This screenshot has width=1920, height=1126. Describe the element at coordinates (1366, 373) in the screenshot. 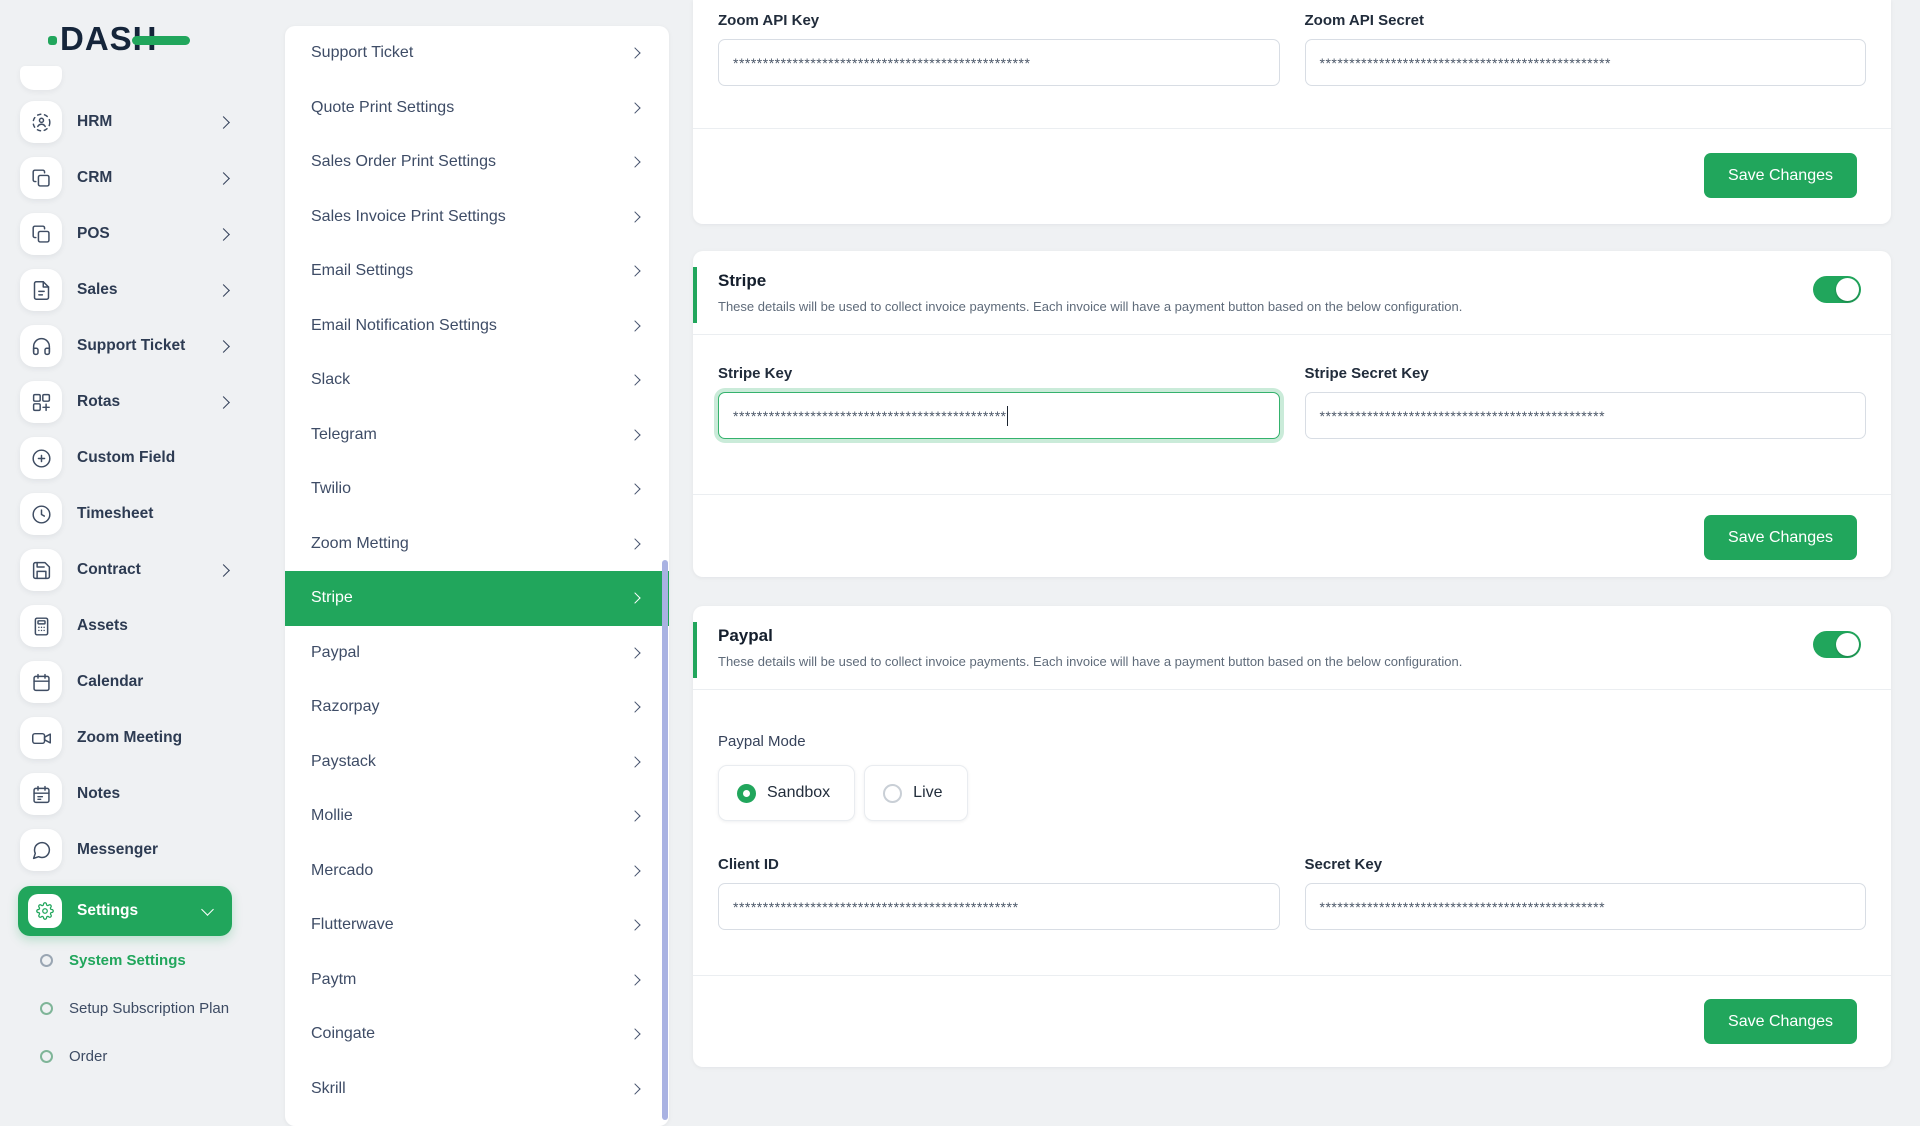

I see `field-label: Stripe Secret Key` at that location.